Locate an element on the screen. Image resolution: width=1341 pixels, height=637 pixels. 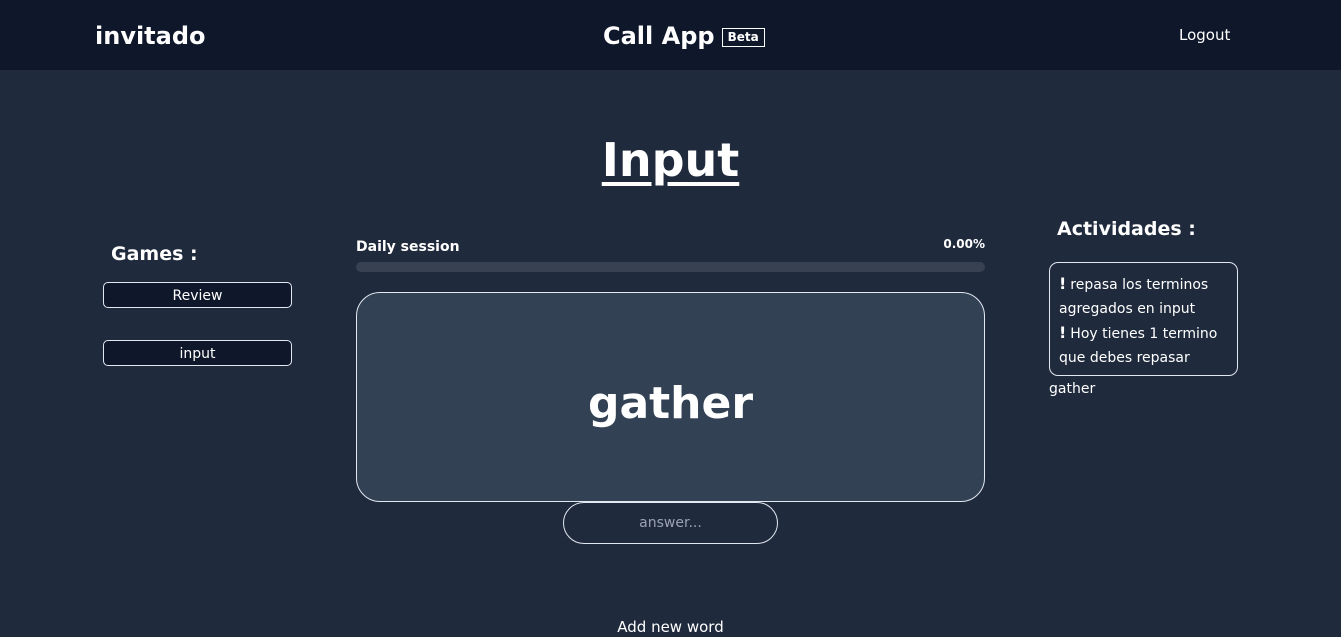
answer-input is located at coordinates (670, 523).